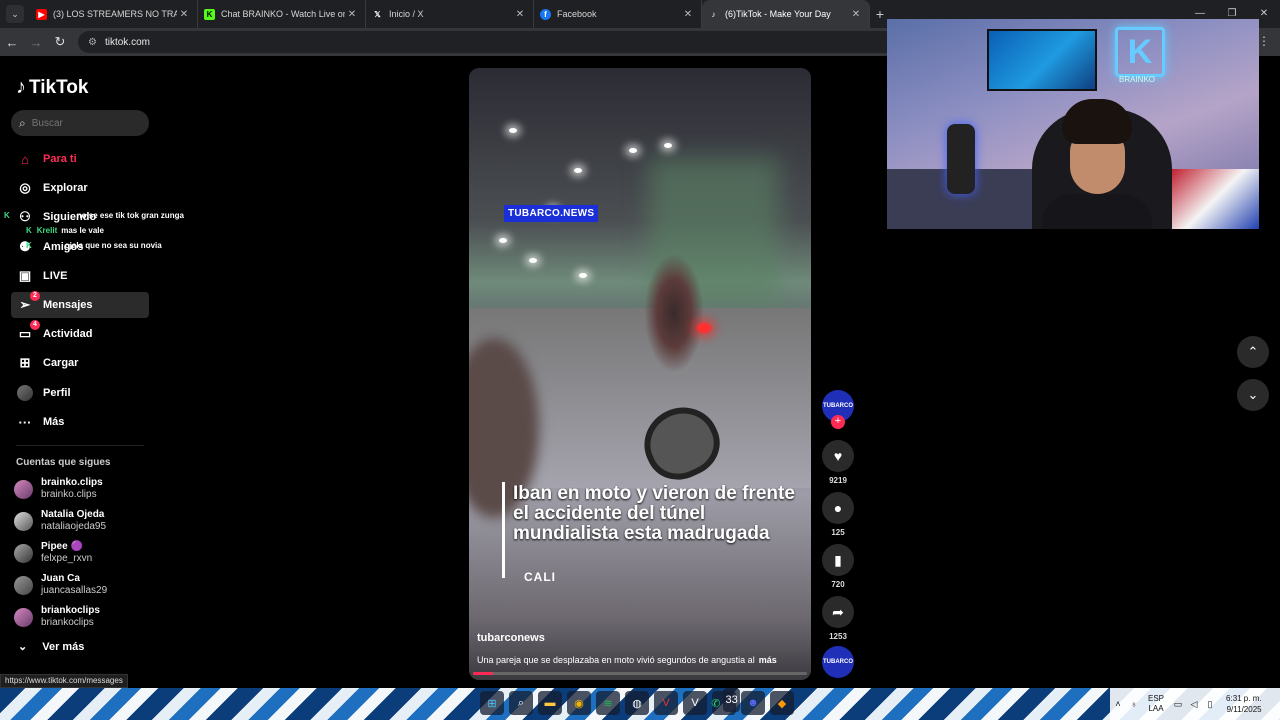  Describe the element at coordinates (80, 445) in the screenshot. I see `divider` at that location.